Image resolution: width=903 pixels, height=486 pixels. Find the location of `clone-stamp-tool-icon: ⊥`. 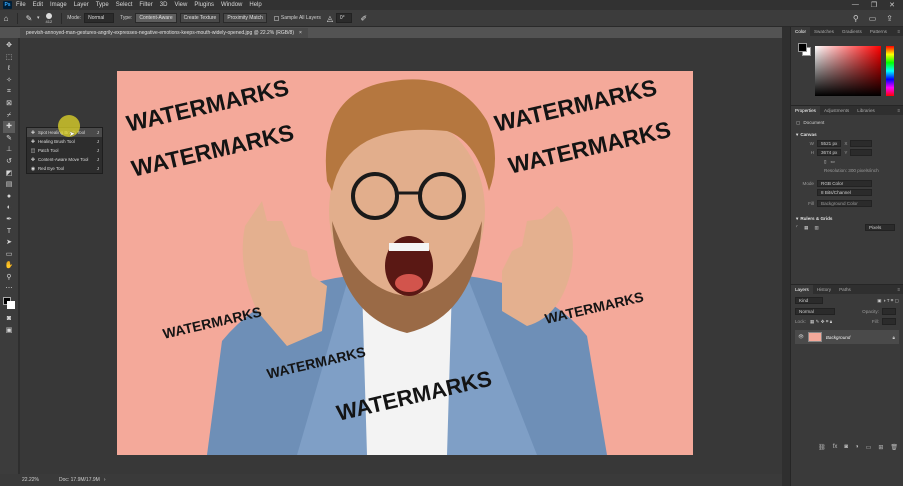

clone-stamp-tool-icon: ⊥ is located at coordinates (9, 150).